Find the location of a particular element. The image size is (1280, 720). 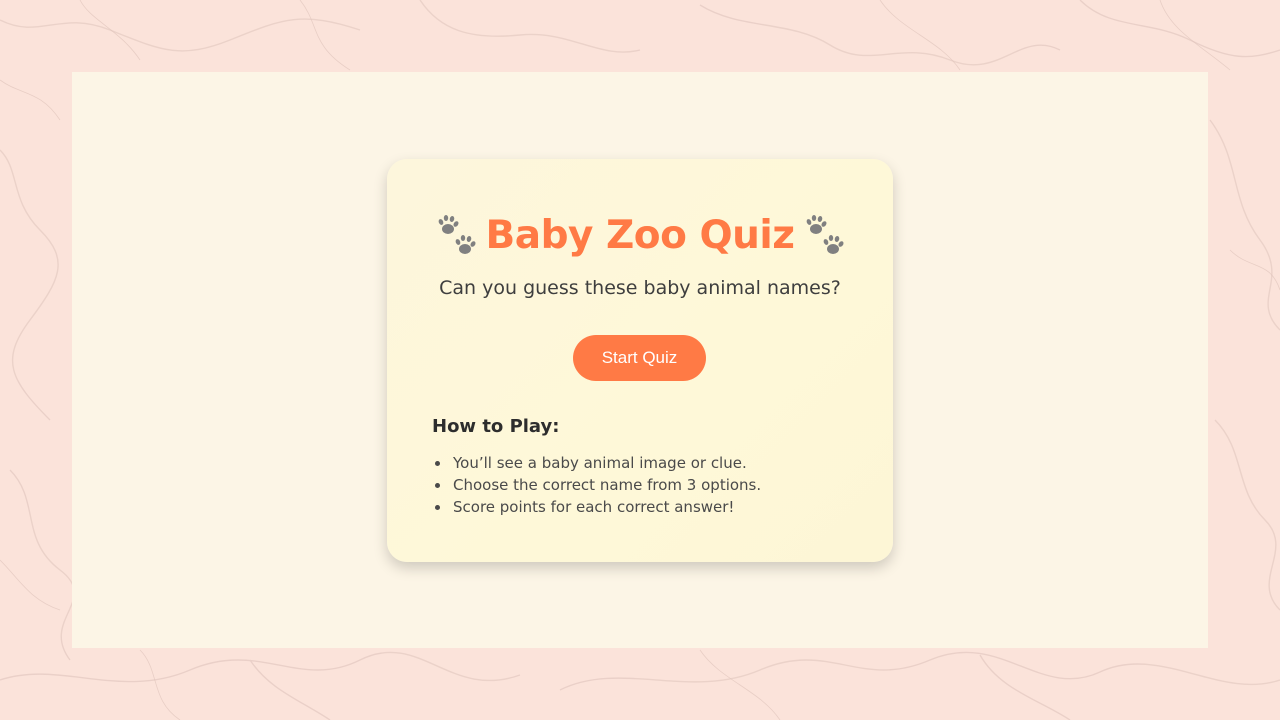

list-item: Score points for each correct answer! is located at coordinates (596, 507).